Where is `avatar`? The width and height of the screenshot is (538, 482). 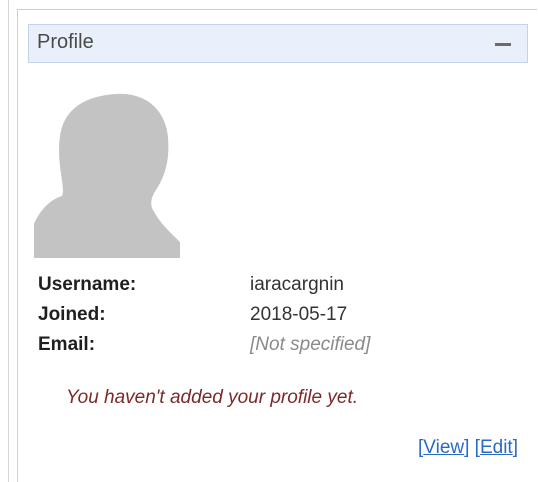
avatar is located at coordinates (107, 175).